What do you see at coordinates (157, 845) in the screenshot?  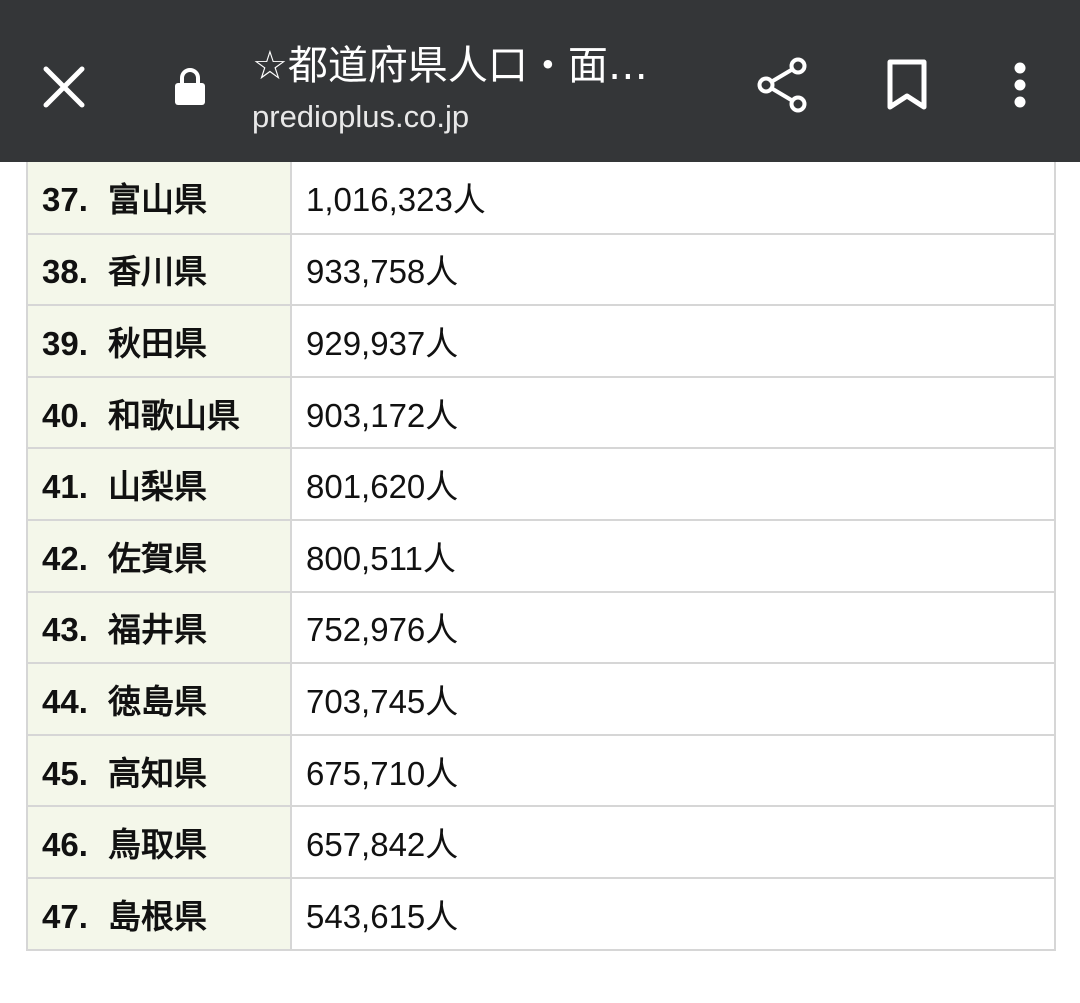 I see `prefecture-name: 鳥取県` at bounding box center [157, 845].